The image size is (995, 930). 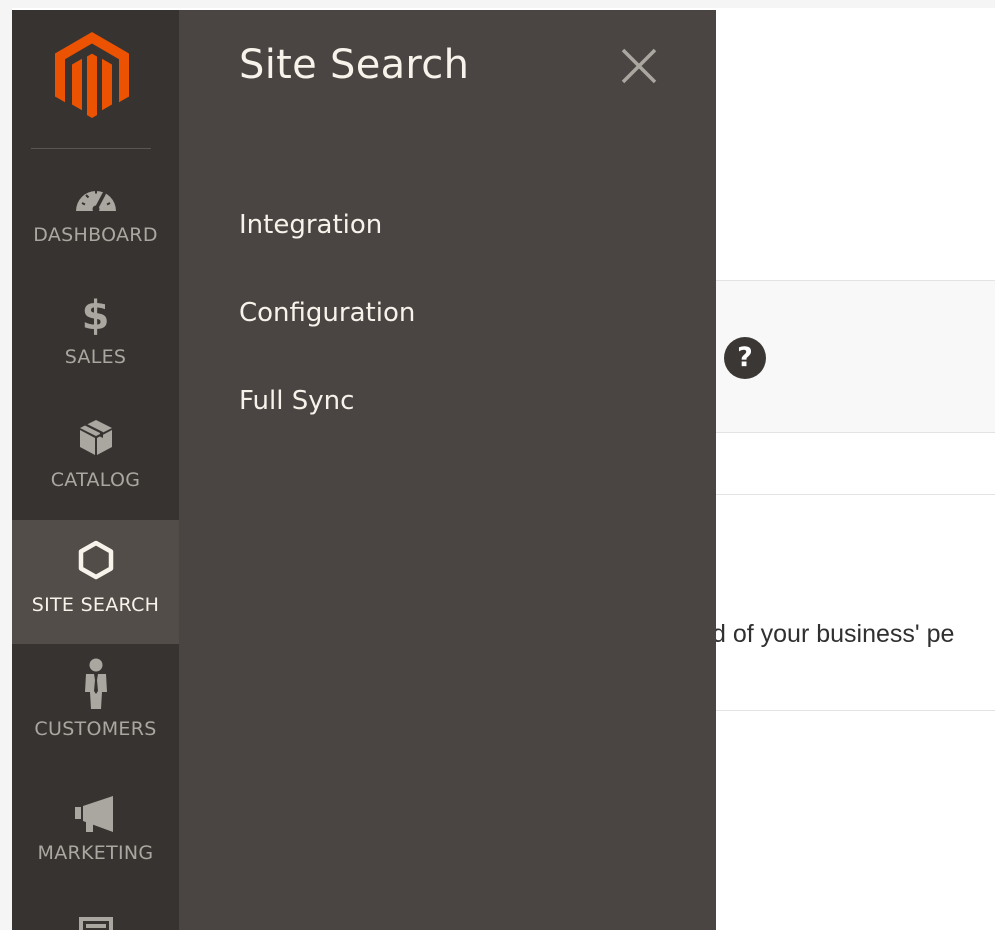 What do you see at coordinates (95, 911) in the screenshot?
I see `nav-item-content` at bounding box center [95, 911].